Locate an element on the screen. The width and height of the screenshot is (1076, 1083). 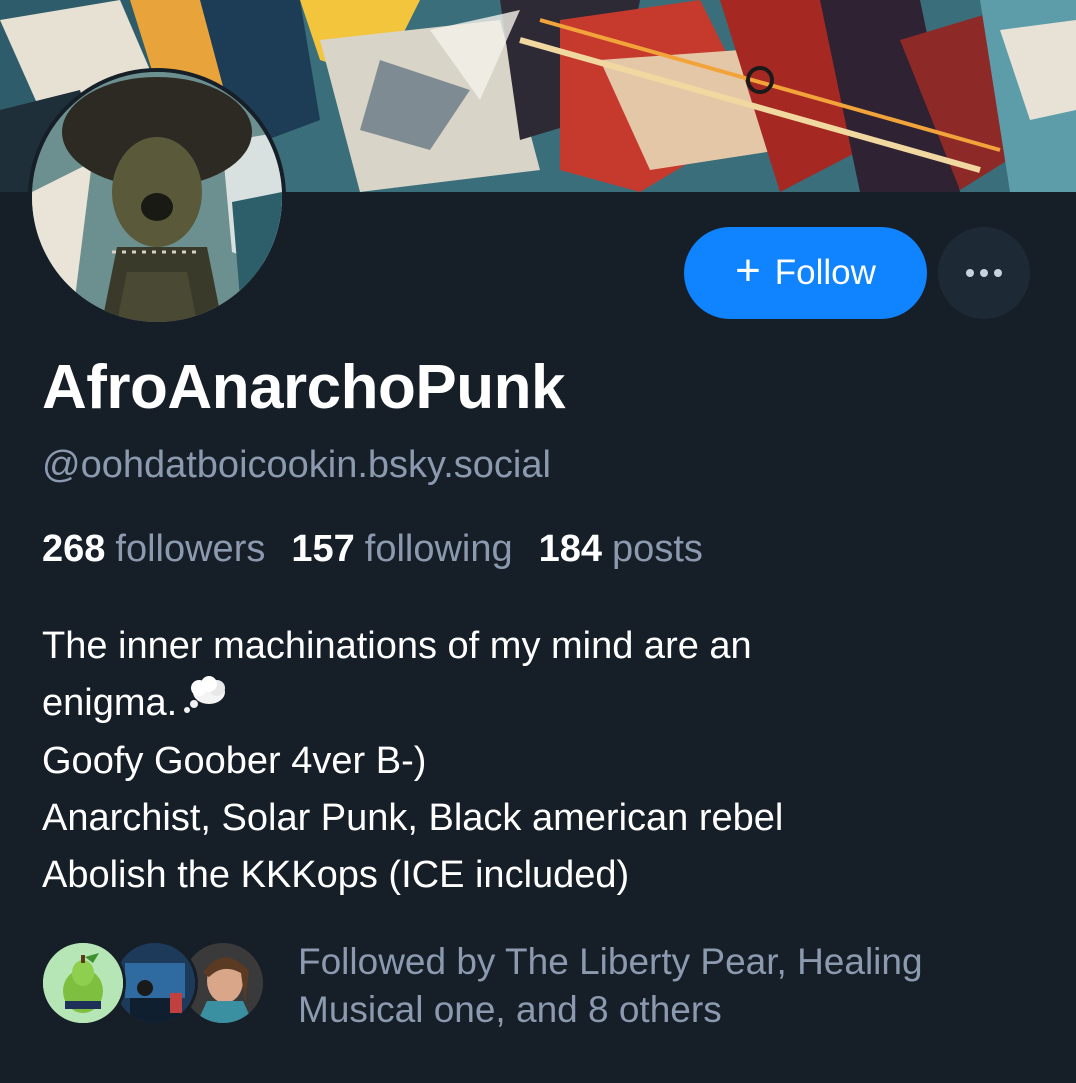
ellipsis-icon is located at coordinates (970, 273).